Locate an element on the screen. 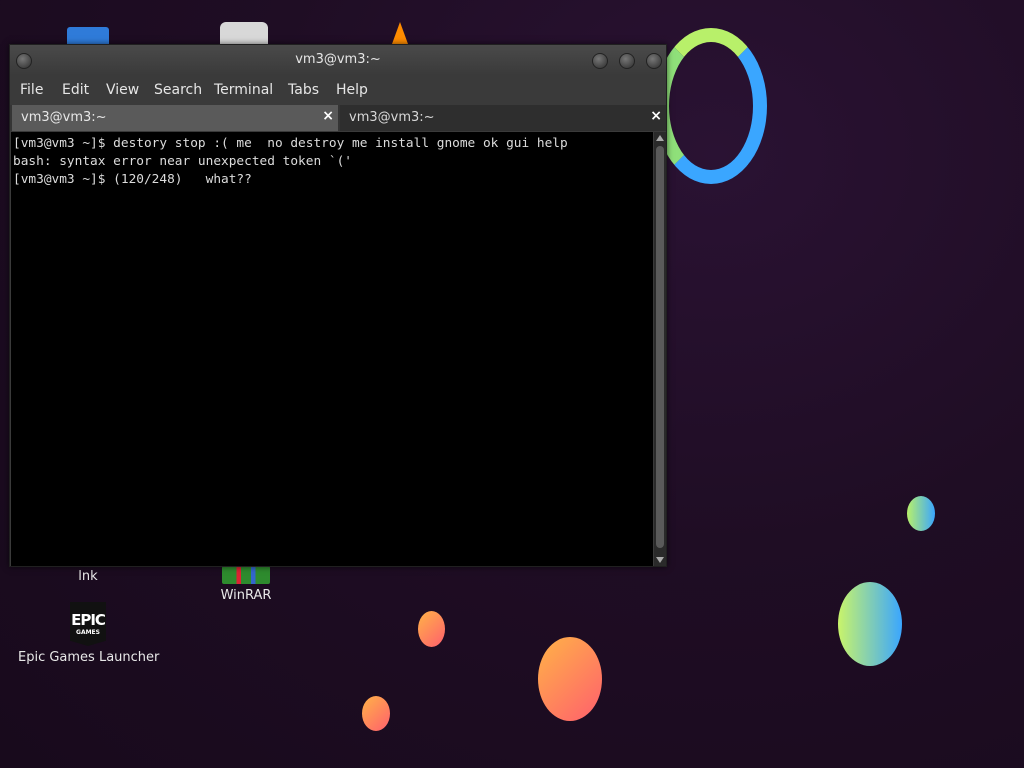 This screenshot has width=1024, height=768. desktop-icon-label: Epic Games Launcher is located at coordinates (89, 657).